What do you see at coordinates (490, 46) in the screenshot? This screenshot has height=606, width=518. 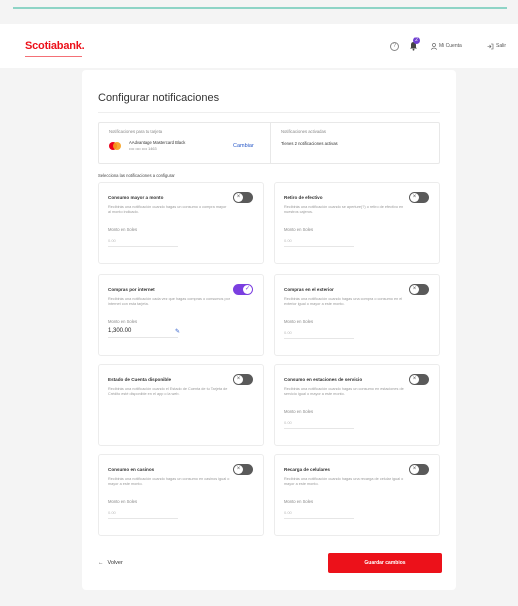 I see `logout-icon` at bounding box center [490, 46].